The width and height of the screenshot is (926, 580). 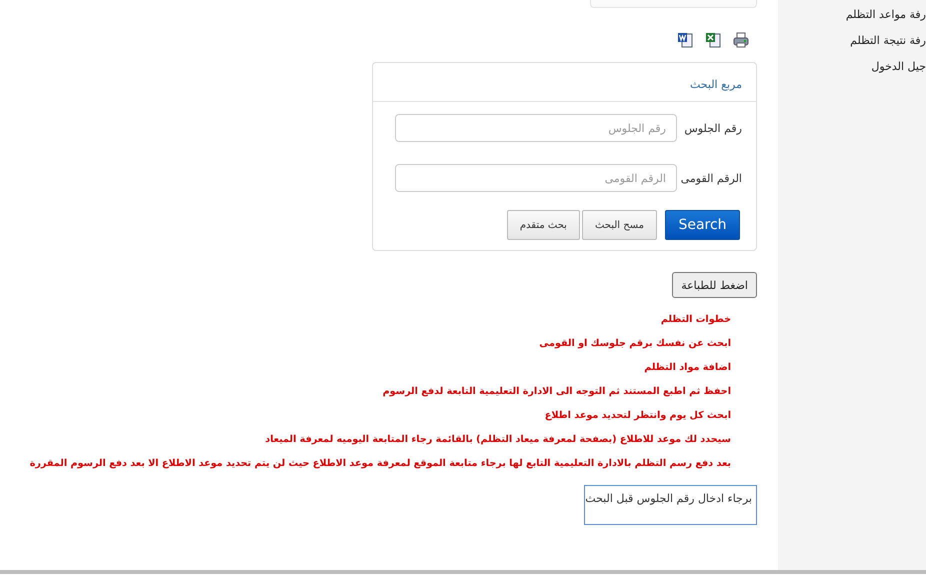 I want to click on action-button: مسح البحث, so click(x=619, y=225).